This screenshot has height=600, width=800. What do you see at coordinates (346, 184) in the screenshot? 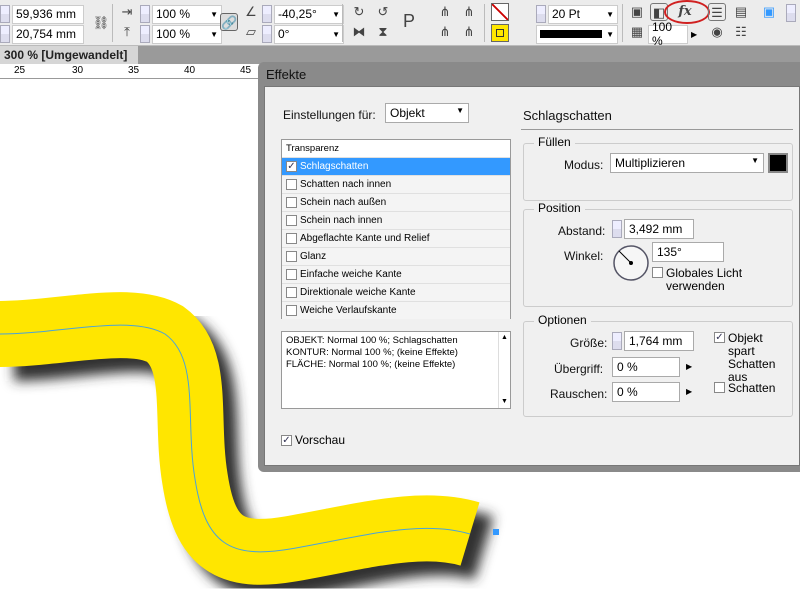
I see `effect-label: Schatten nach innen` at bounding box center [346, 184].